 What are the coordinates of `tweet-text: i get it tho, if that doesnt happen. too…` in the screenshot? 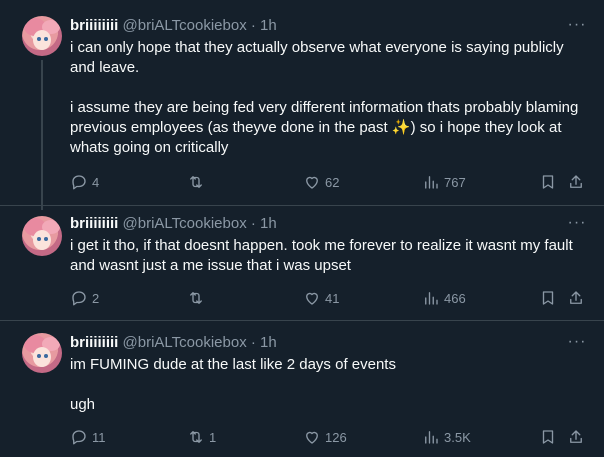 It's located at (330, 256).